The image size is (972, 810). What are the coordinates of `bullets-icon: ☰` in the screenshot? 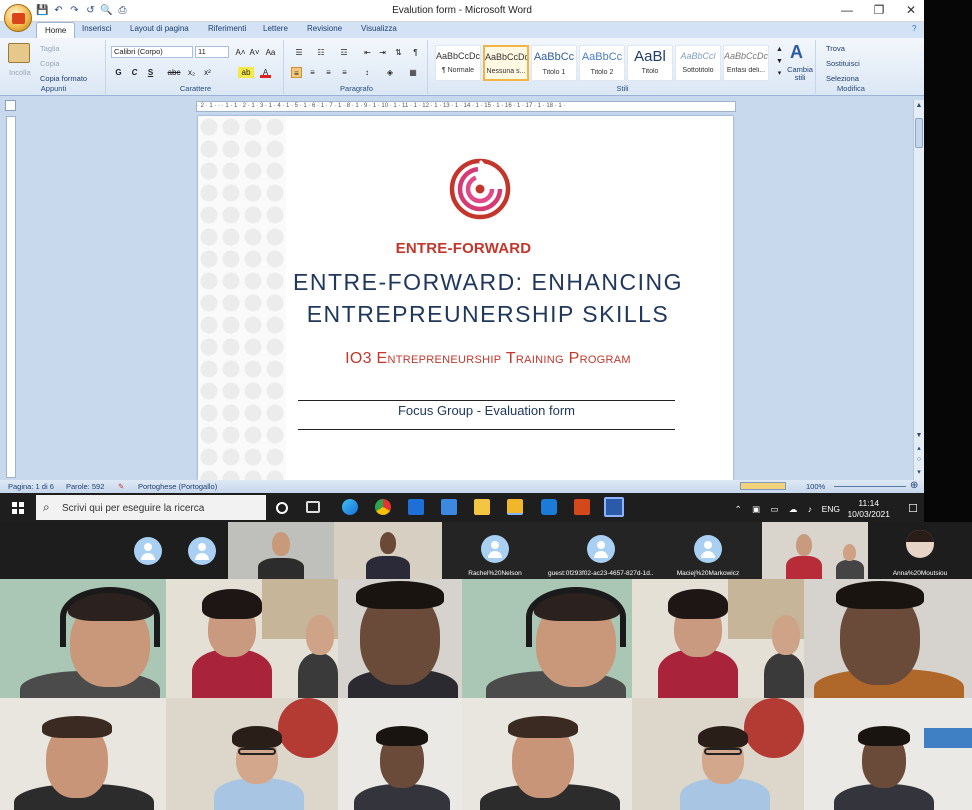 It's located at (299, 52).